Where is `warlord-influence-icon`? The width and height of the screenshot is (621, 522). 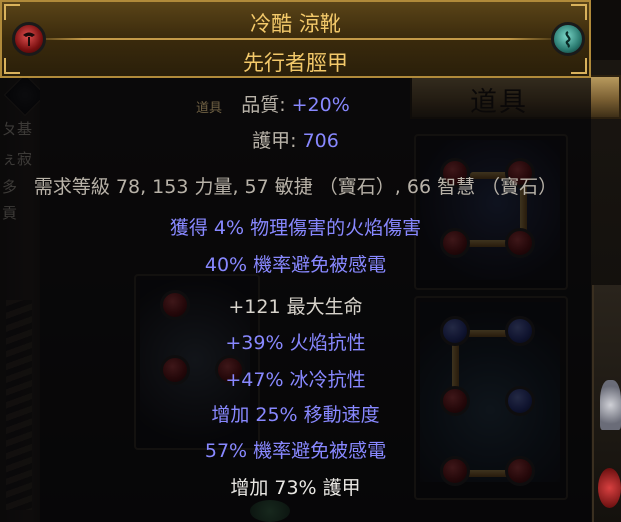
warlord-influence-icon is located at coordinates (29, 39).